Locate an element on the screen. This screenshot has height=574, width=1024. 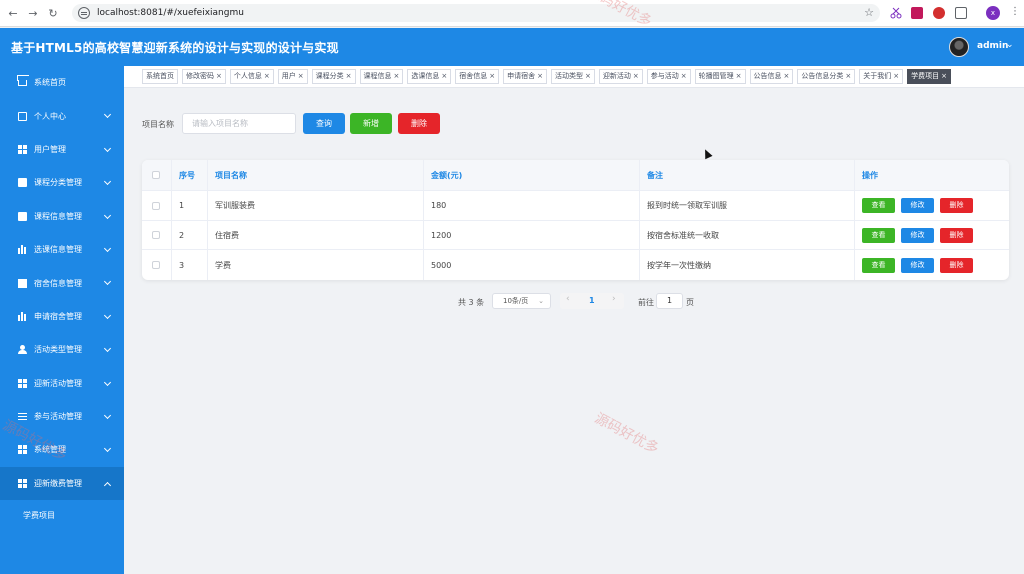
page-size-select: 10条/页 ⌄ is located at coordinates (521, 301).